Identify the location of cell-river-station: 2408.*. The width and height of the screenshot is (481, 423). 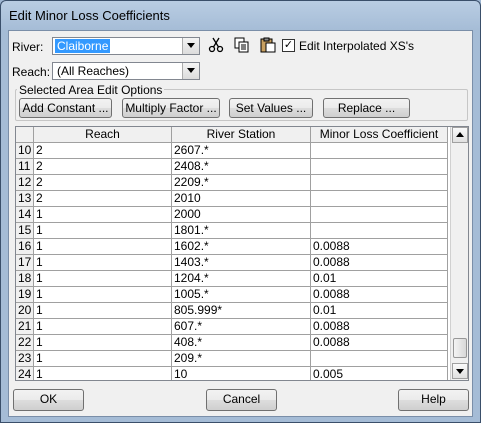
(241, 167).